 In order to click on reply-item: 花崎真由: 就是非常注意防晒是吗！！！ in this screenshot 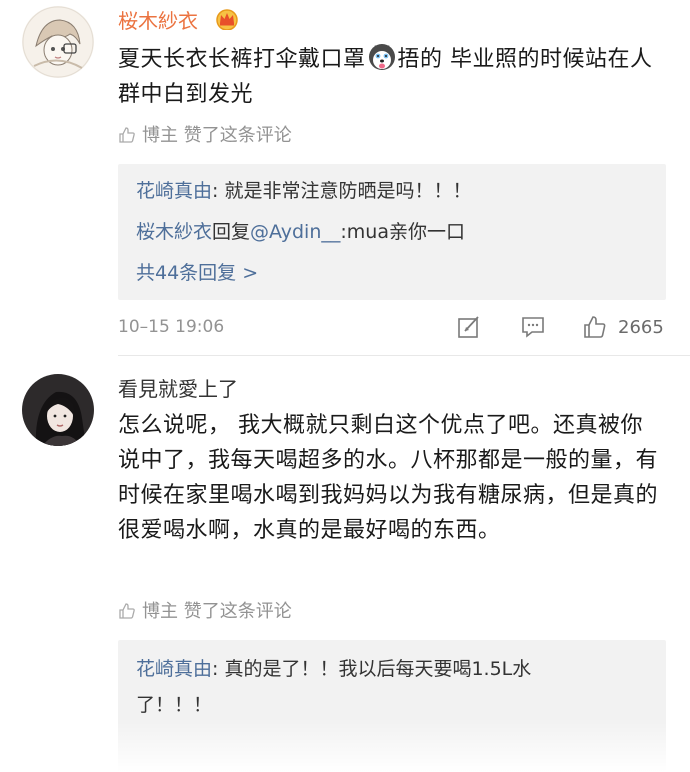, I will do `click(304, 191)`.